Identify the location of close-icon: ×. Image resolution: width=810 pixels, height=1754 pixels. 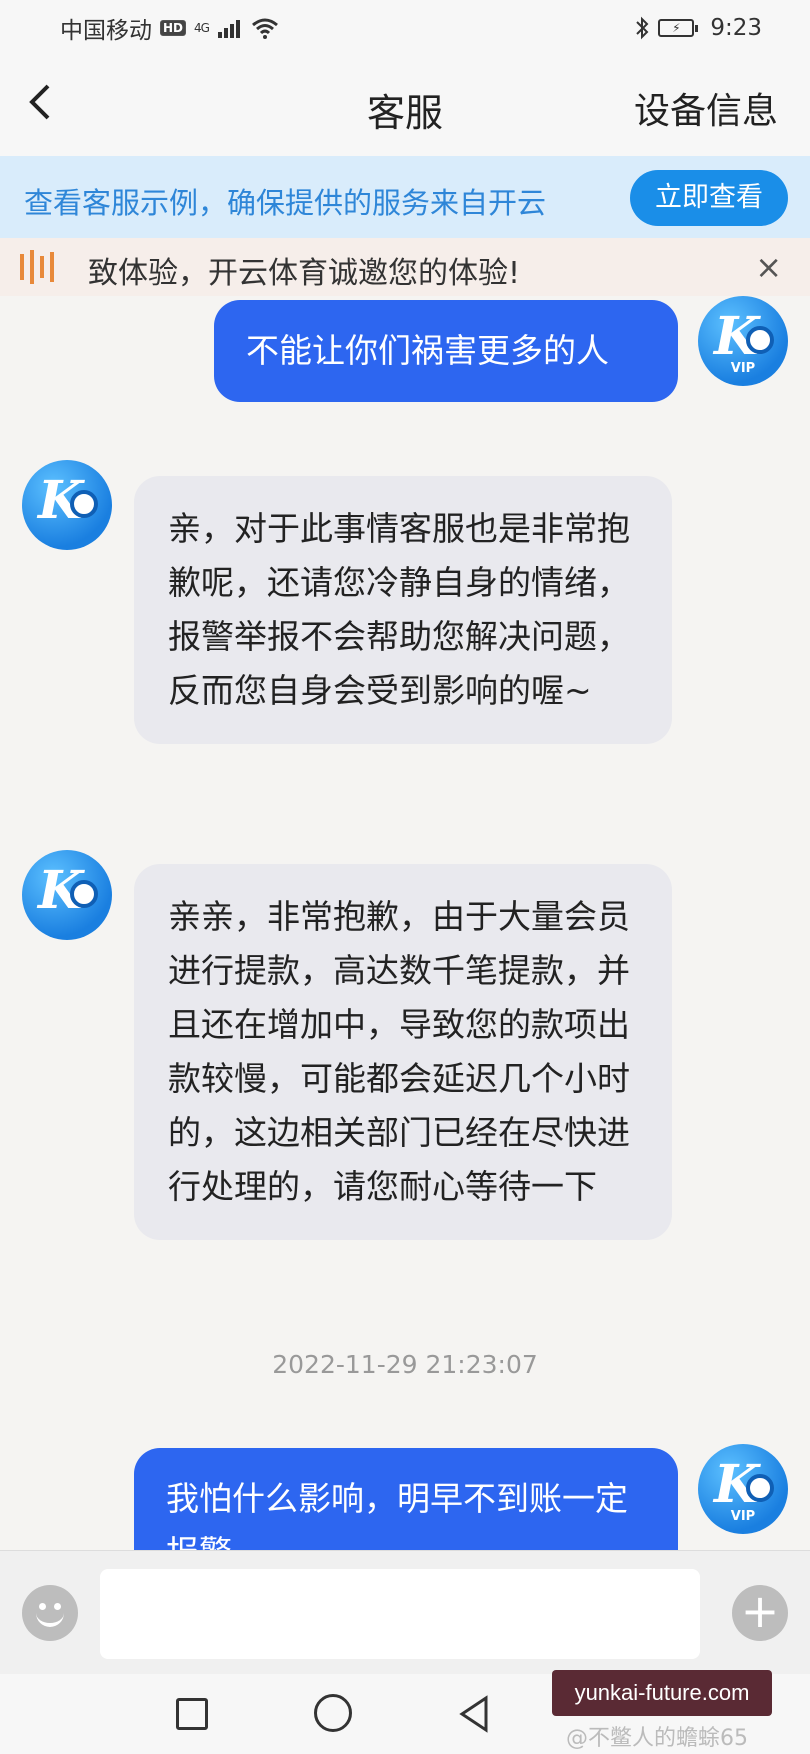
(768, 267).